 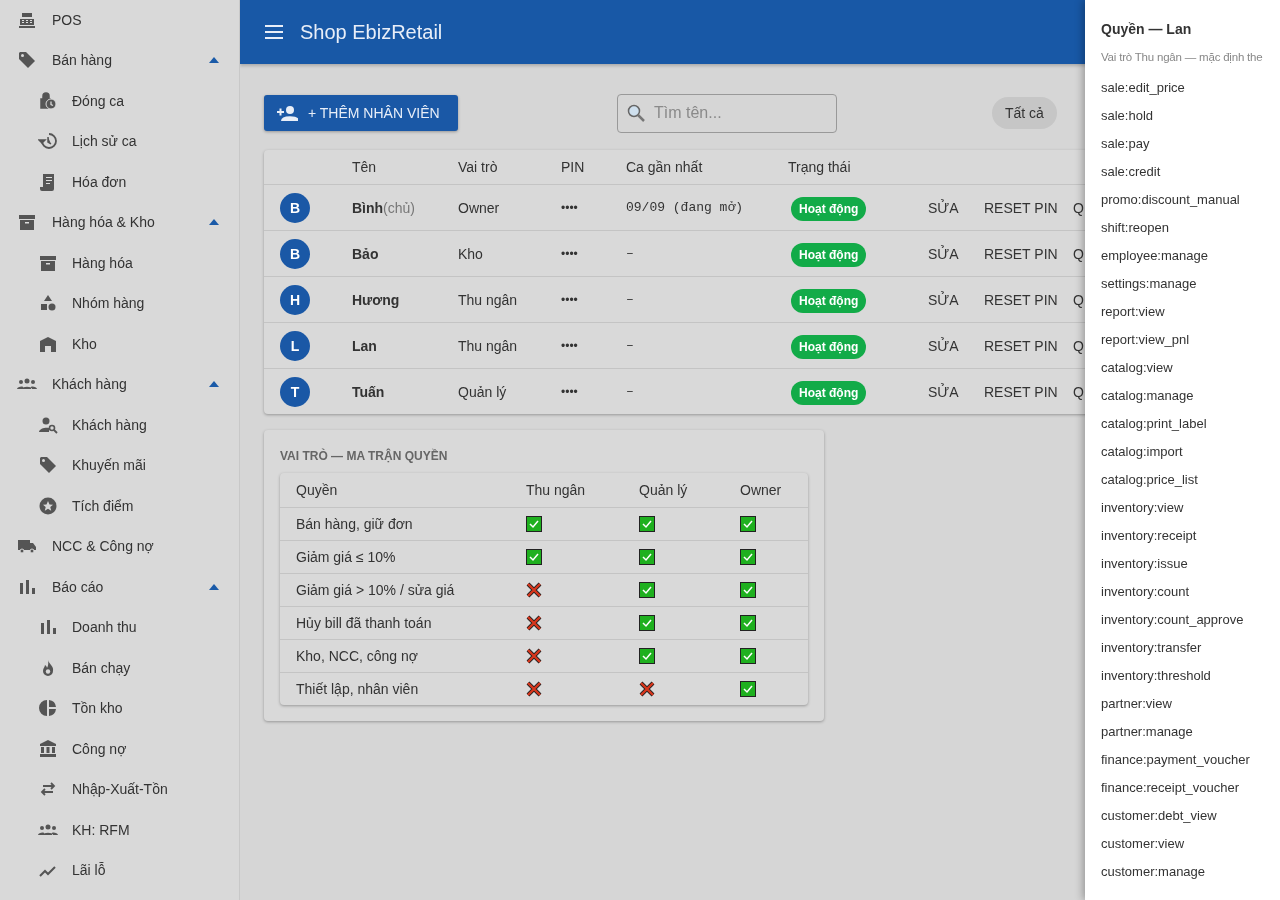 I want to click on permission-item: promo:discount_manual, so click(x=1170, y=200).